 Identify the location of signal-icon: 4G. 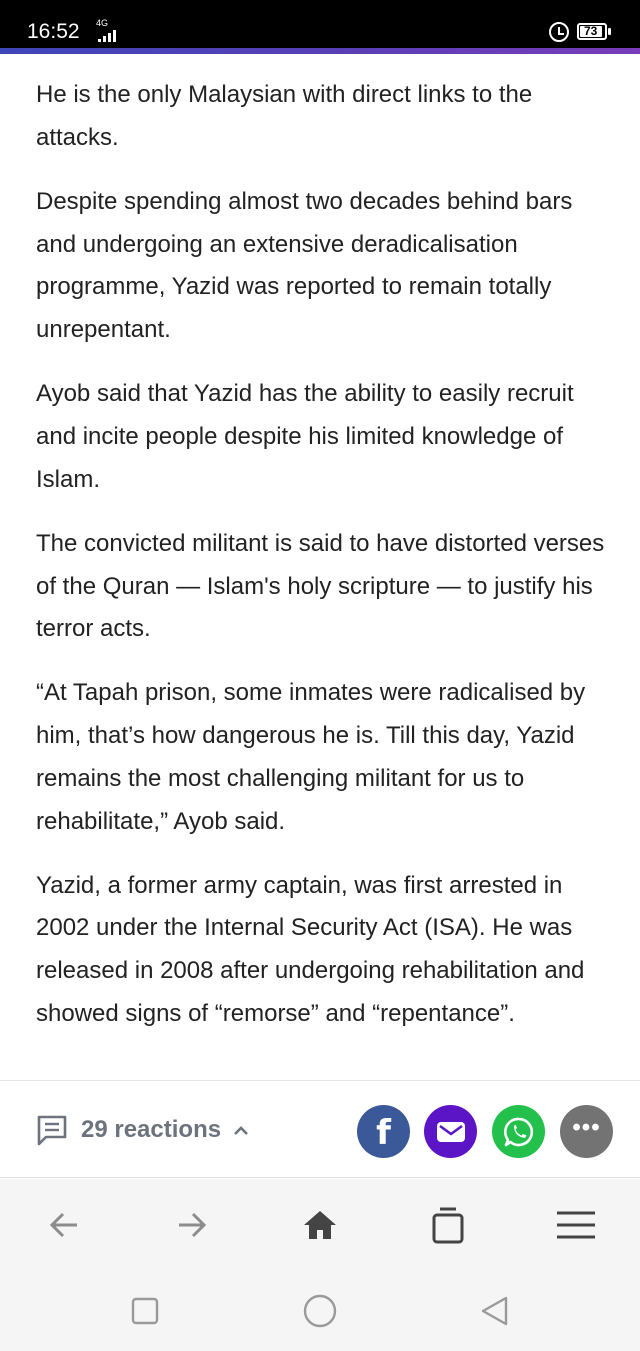
(106, 30).